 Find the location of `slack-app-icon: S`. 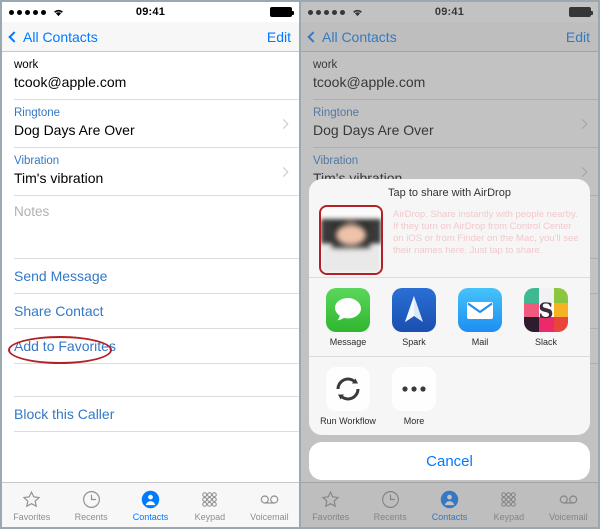

slack-app-icon: S is located at coordinates (546, 310).